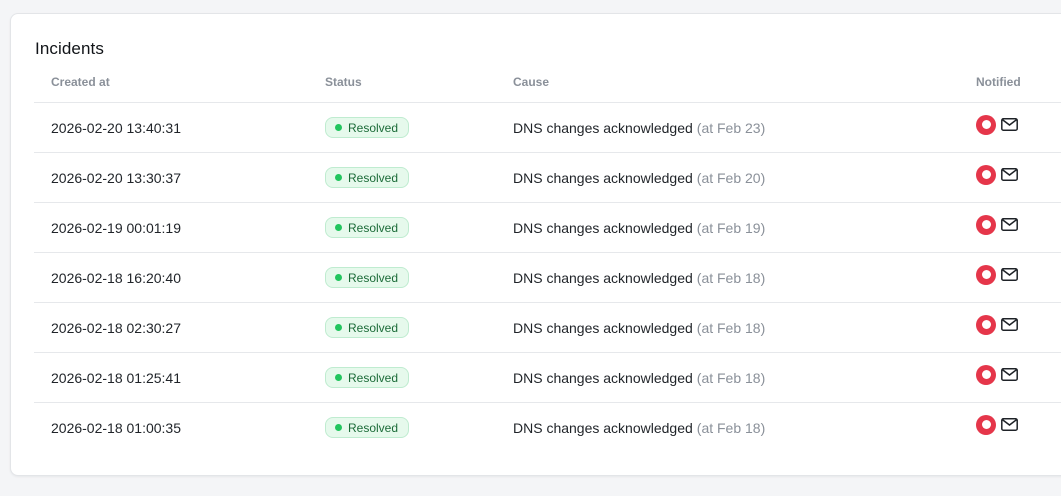 Image resolution: width=1061 pixels, height=496 pixels. What do you see at coordinates (80, 82) in the screenshot?
I see `header-created-at: Created at` at bounding box center [80, 82].